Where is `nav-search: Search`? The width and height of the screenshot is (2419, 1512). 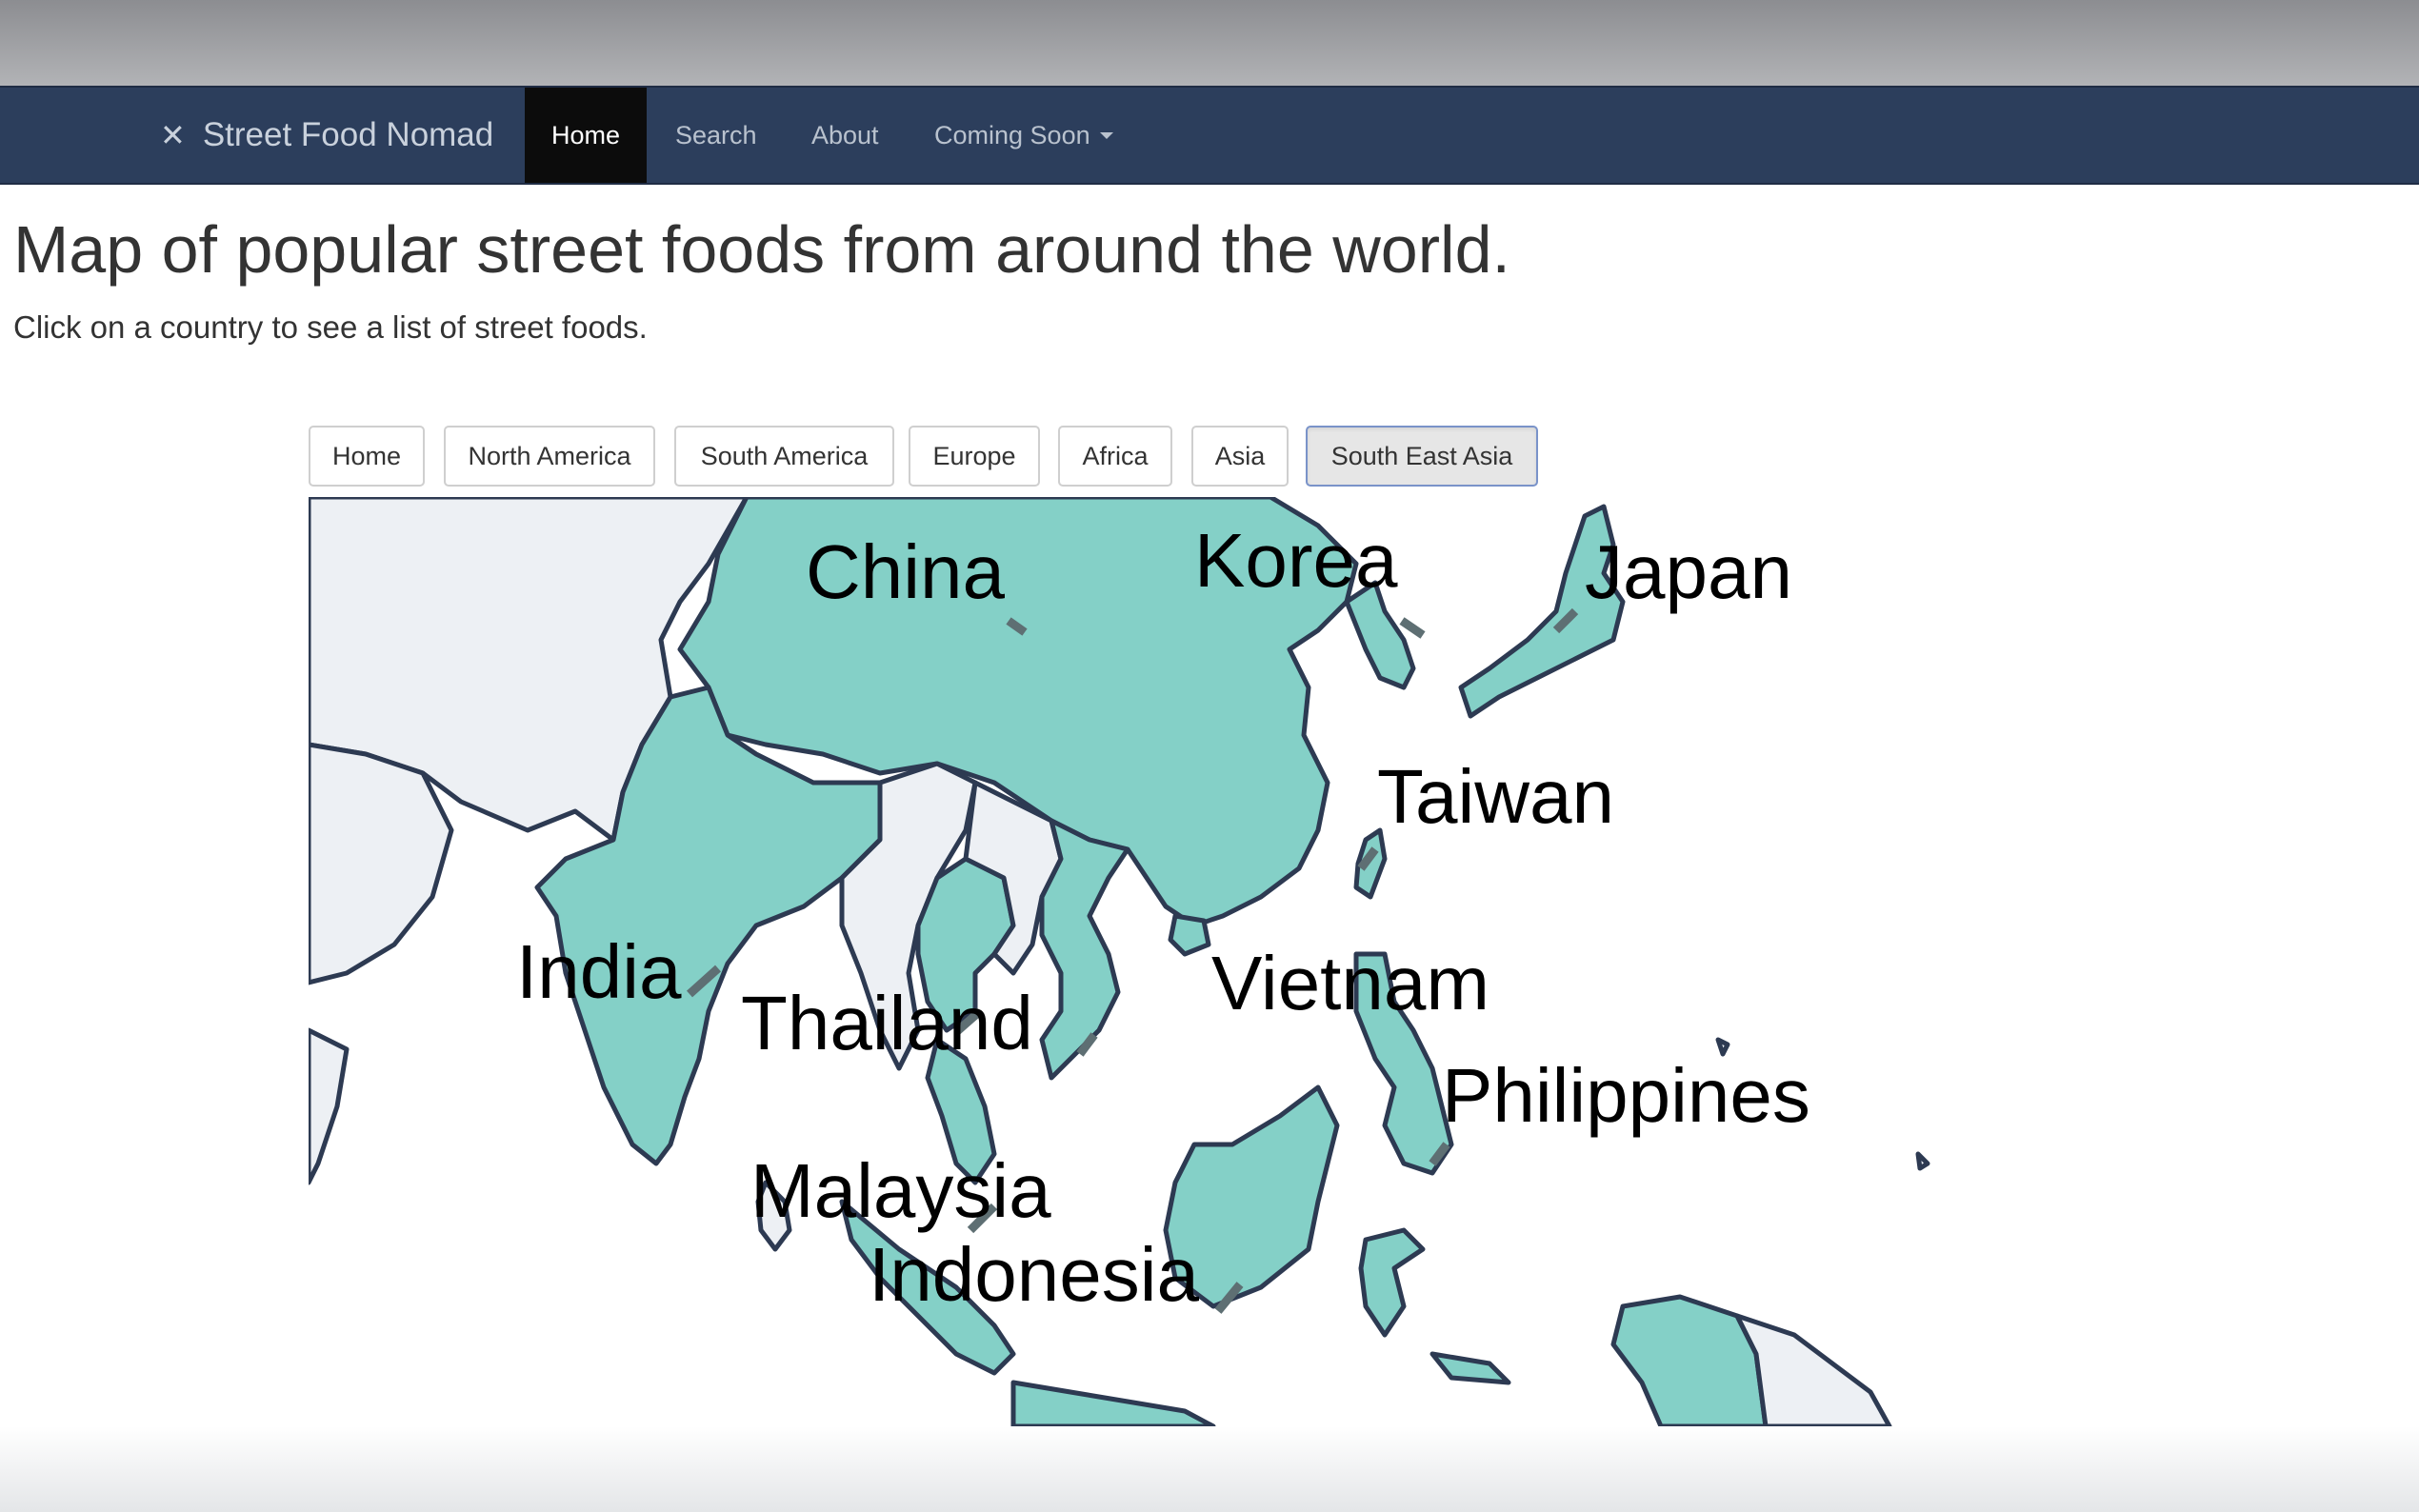 nav-search: Search is located at coordinates (716, 135).